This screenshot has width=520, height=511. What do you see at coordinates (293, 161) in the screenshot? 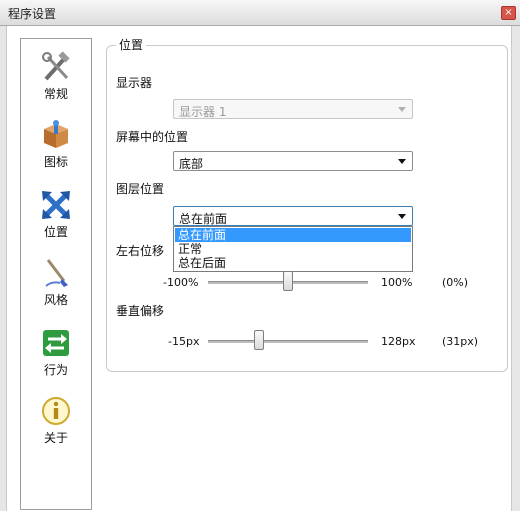
I see `screen-position-select: 底部` at bounding box center [293, 161].